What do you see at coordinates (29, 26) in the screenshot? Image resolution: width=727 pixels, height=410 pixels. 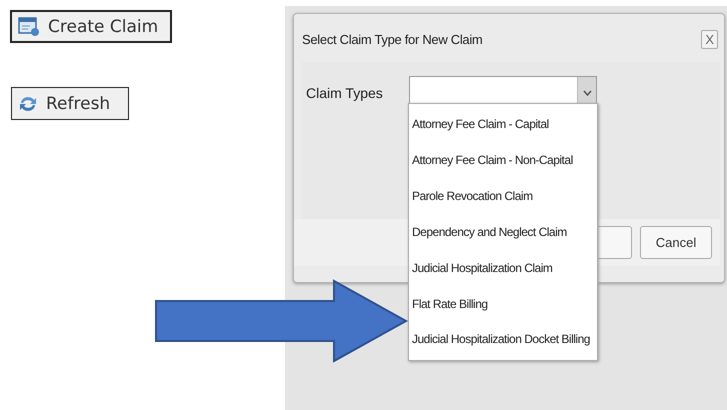 I see `form-icon` at bounding box center [29, 26].